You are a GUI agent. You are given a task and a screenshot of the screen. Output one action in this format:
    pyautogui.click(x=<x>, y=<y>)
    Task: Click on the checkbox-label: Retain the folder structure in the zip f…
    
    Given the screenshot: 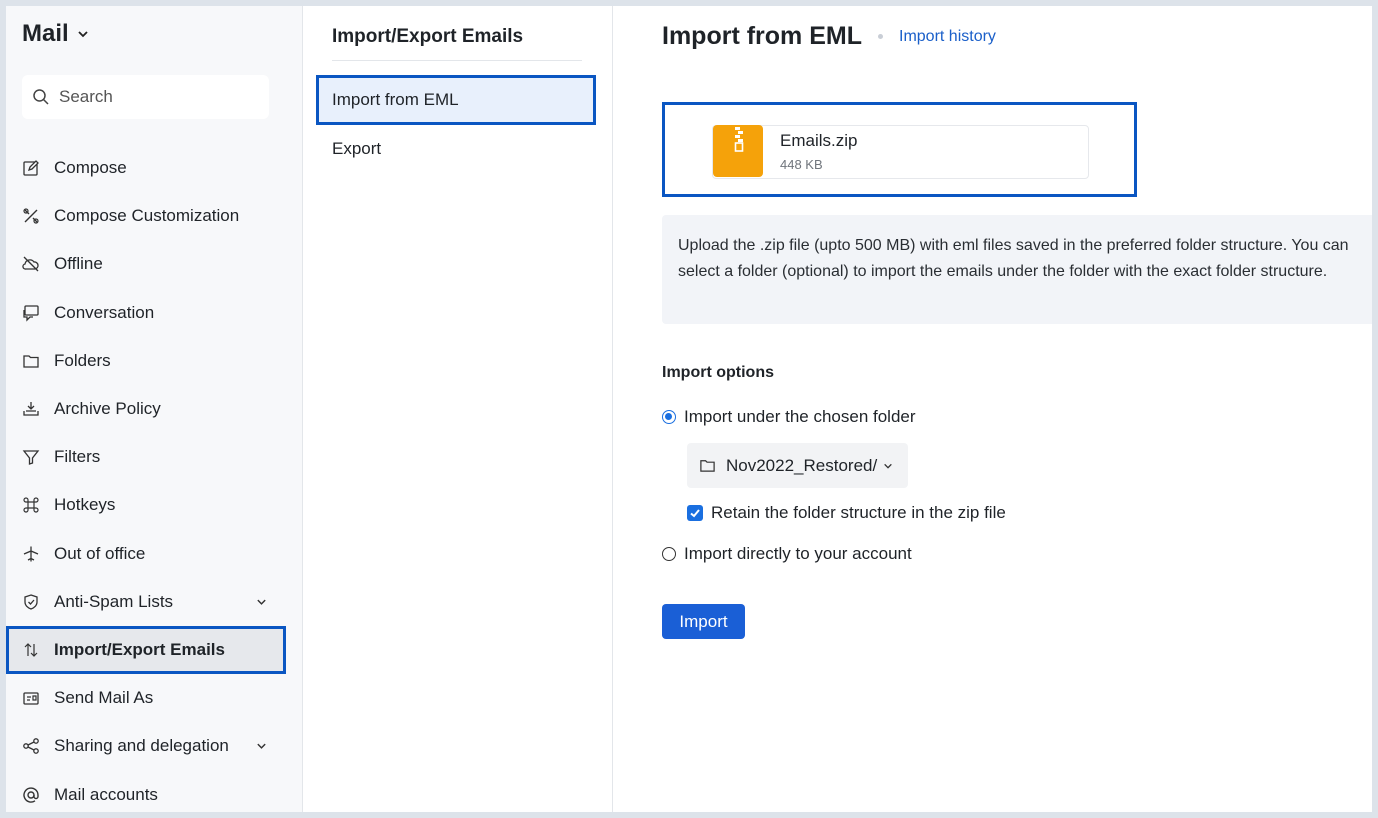 What is the action you would take?
    pyautogui.click(x=858, y=512)
    